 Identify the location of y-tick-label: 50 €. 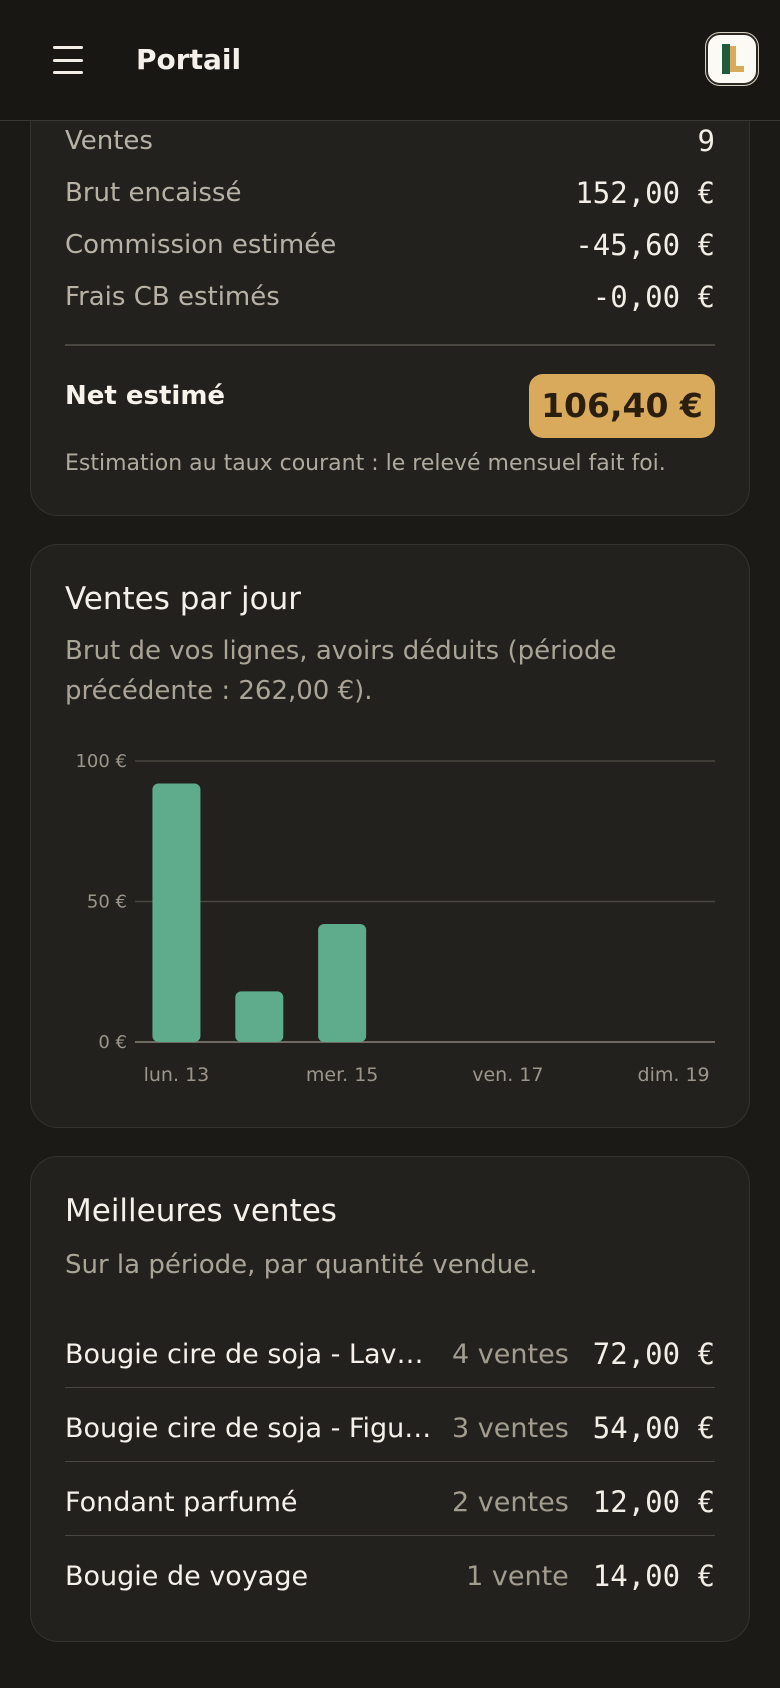
(107, 902).